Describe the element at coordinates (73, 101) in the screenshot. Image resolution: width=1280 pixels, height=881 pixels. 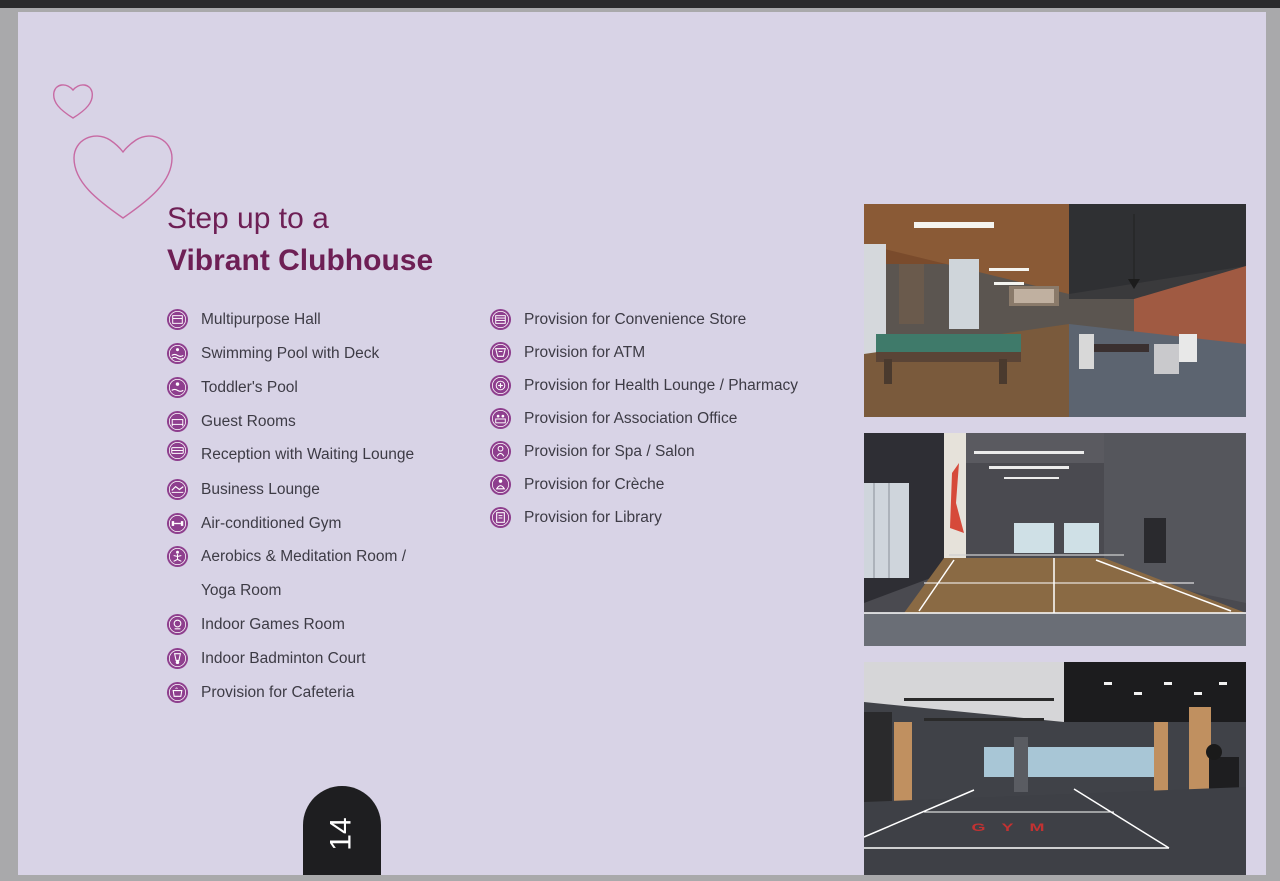
I see `small-heart-icon` at that location.